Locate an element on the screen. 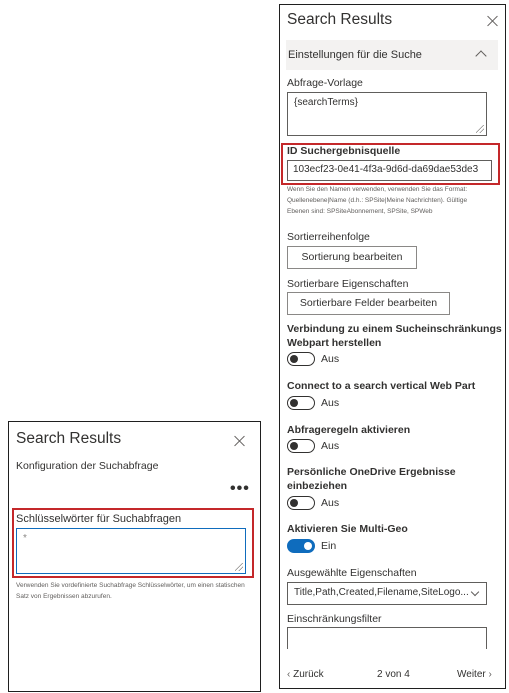 The width and height of the screenshot is (509, 693). query-template-label: Abfrage-Vorlage is located at coordinates (325, 83).